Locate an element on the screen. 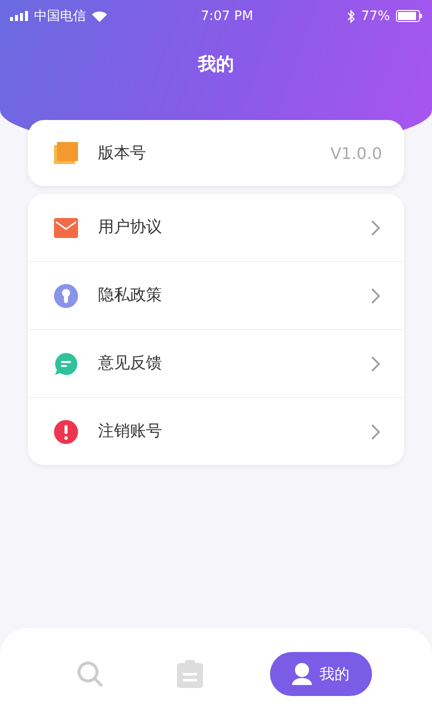 This screenshot has width=432, height=720. version-label: 版本号 is located at coordinates (122, 153).